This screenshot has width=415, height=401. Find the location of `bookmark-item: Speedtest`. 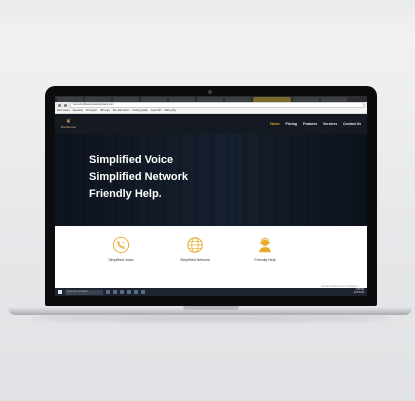

bookmark-item: Speedtest is located at coordinates (77, 111).